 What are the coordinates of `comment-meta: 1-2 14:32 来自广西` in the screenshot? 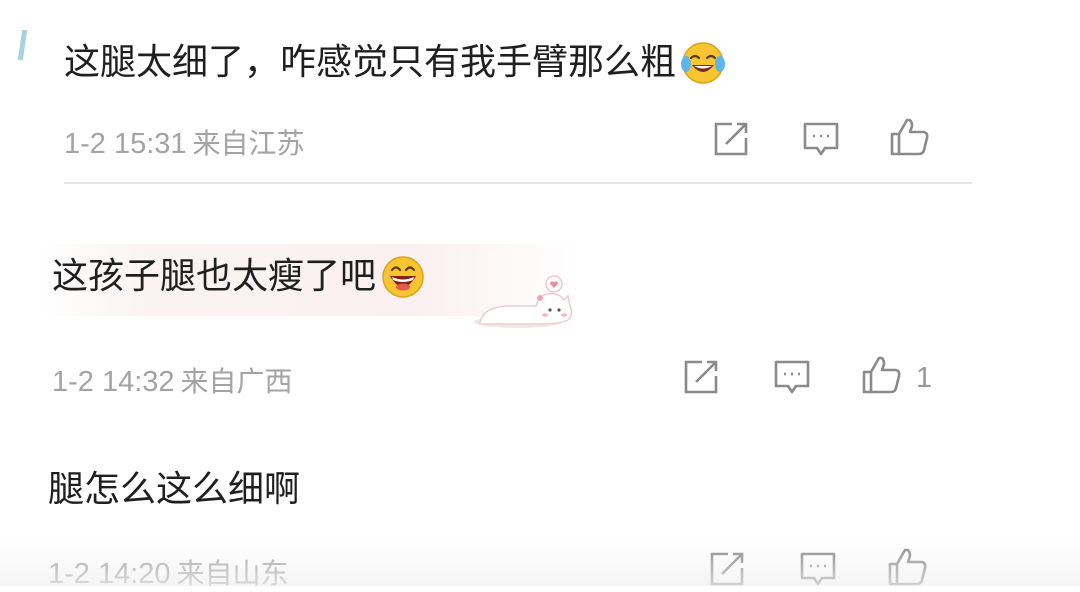 It's located at (172, 380).